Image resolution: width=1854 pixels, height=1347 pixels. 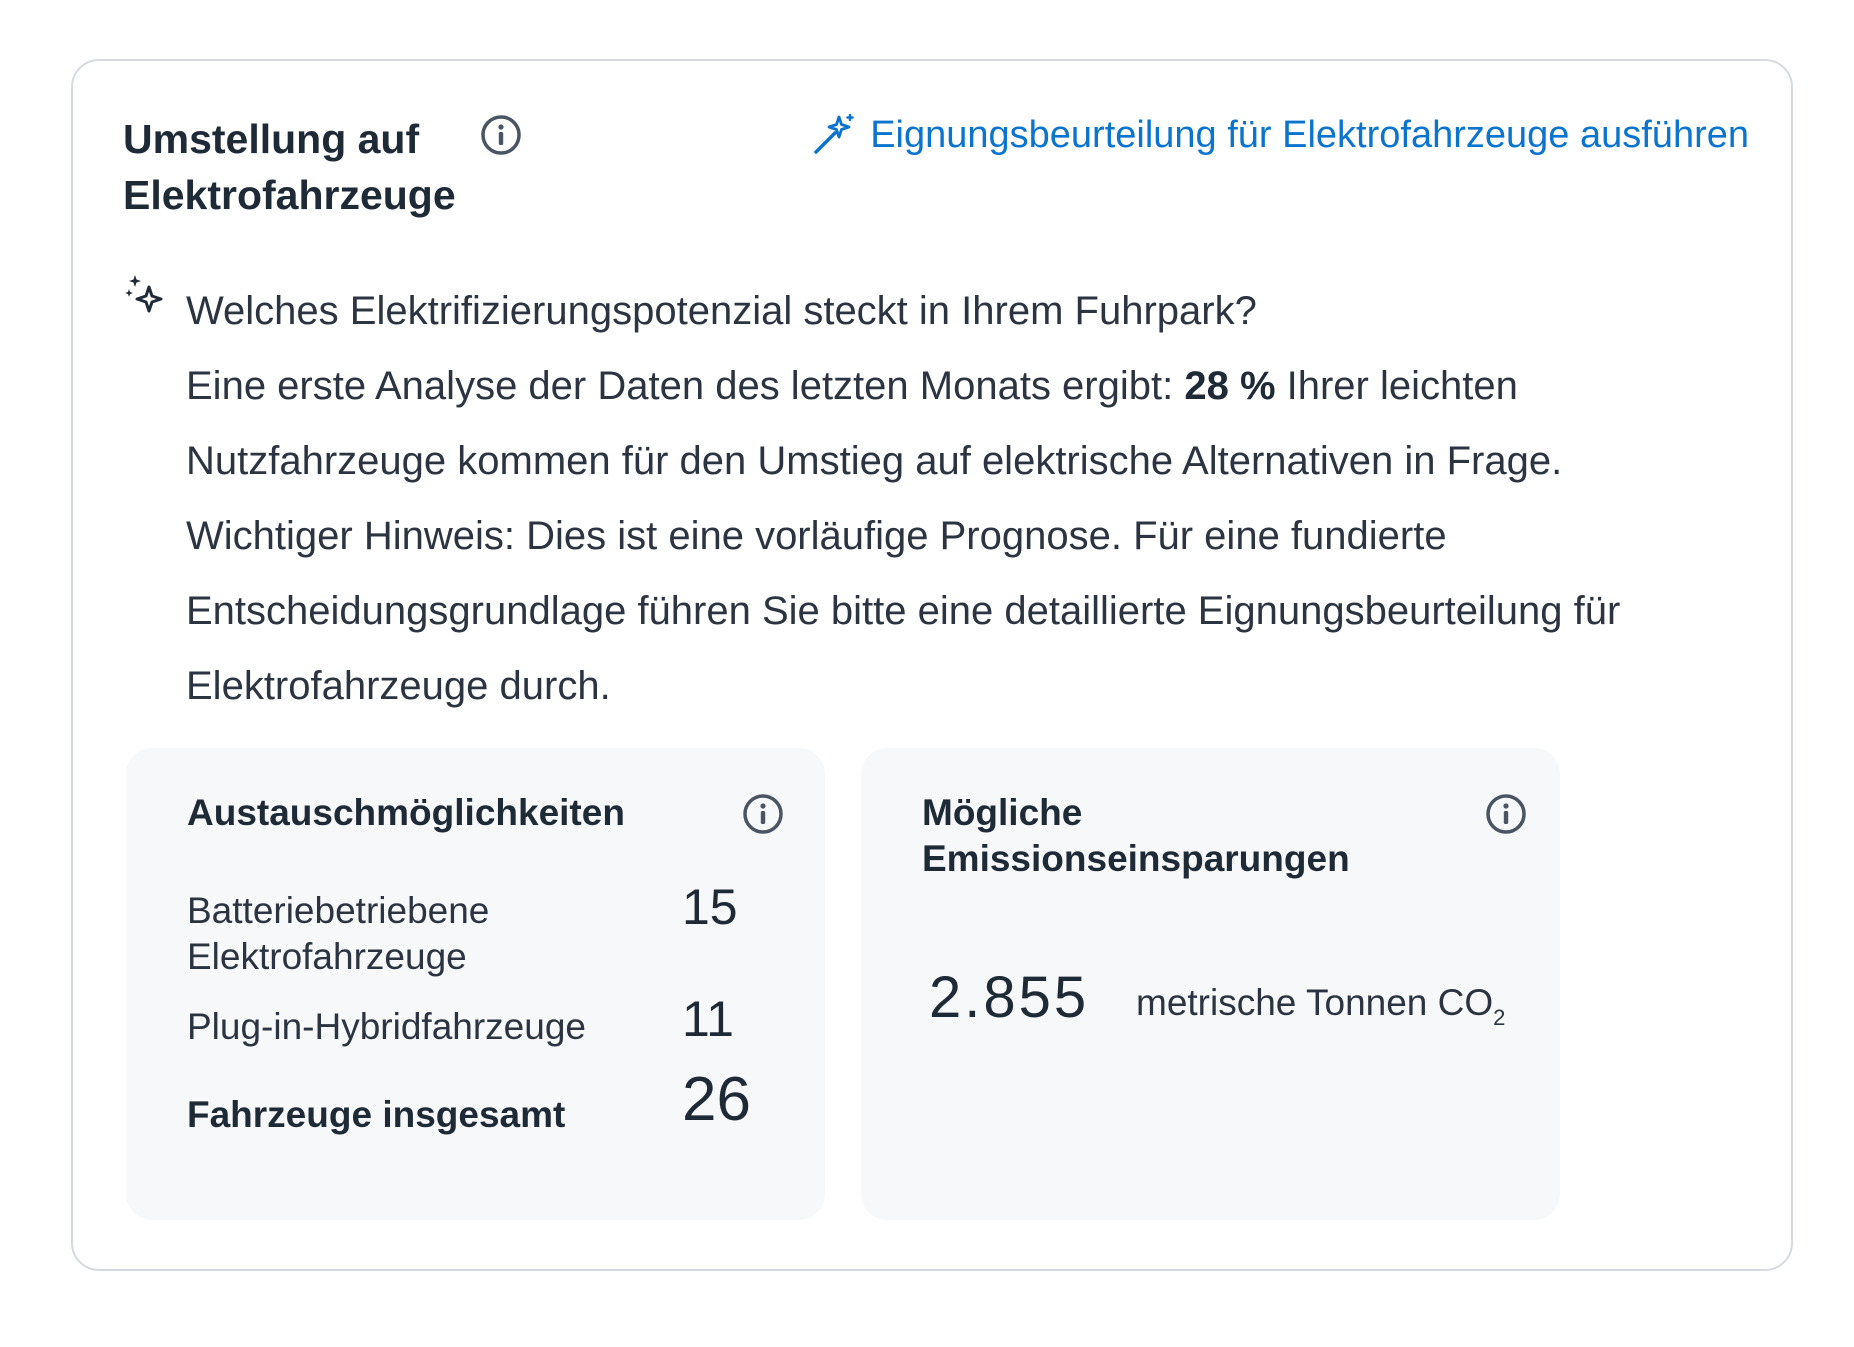 What do you see at coordinates (376, 1114) in the screenshot?
I see `total-vehicles-label: Fahrzeuge insgesamt` at bounding box center [376, 1114].